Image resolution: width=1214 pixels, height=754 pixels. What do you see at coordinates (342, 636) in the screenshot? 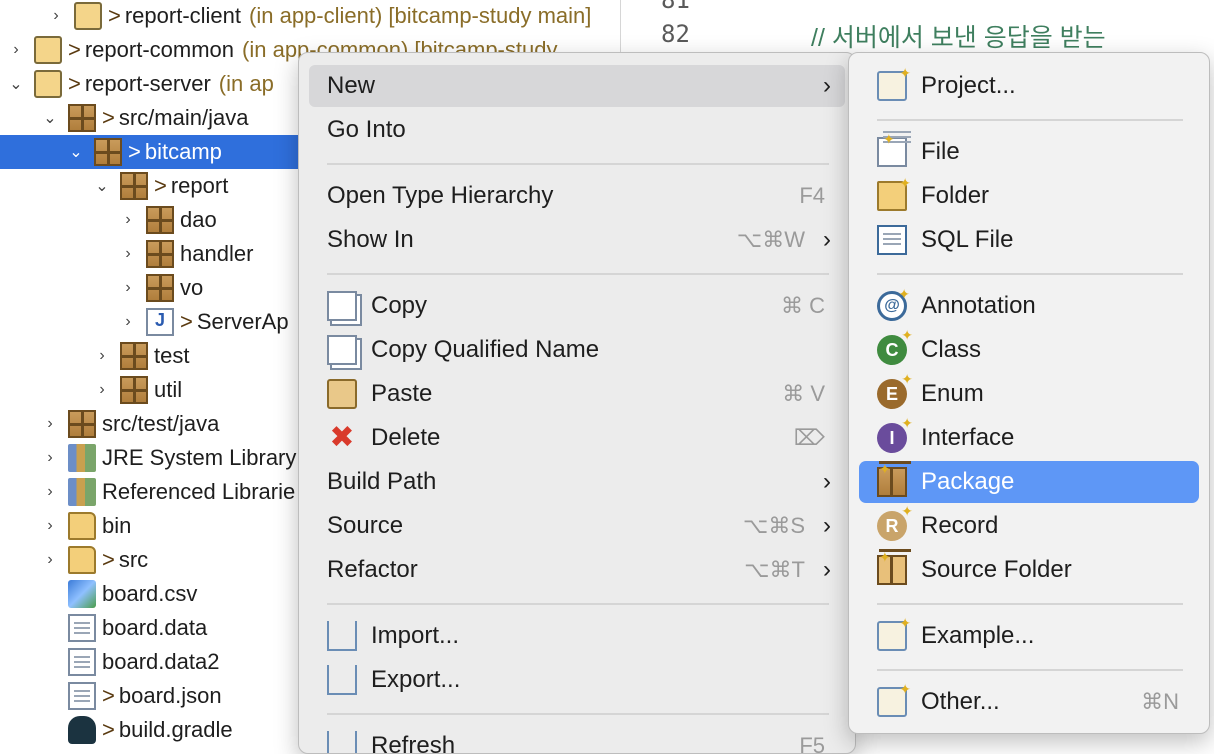
I see `import-icon` at bounding box center [342, 636].